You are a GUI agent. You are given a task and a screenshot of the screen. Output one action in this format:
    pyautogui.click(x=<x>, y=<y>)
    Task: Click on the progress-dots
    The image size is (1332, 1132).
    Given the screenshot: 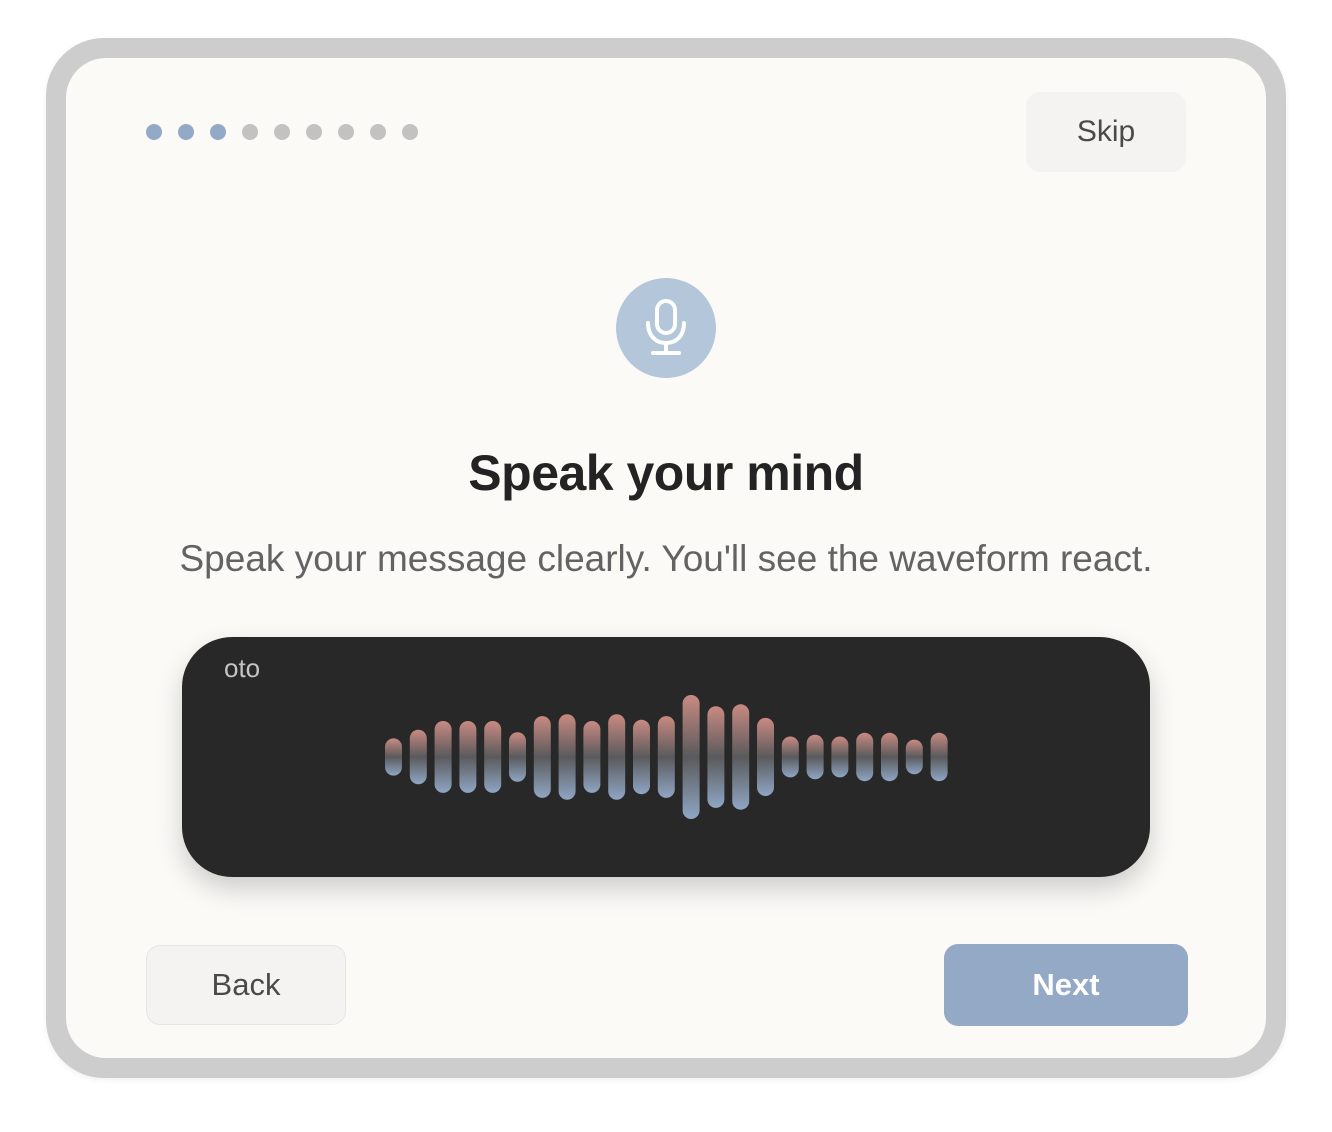 What is the action you would take?
    pyautogui.click(x=282, y=132)
    